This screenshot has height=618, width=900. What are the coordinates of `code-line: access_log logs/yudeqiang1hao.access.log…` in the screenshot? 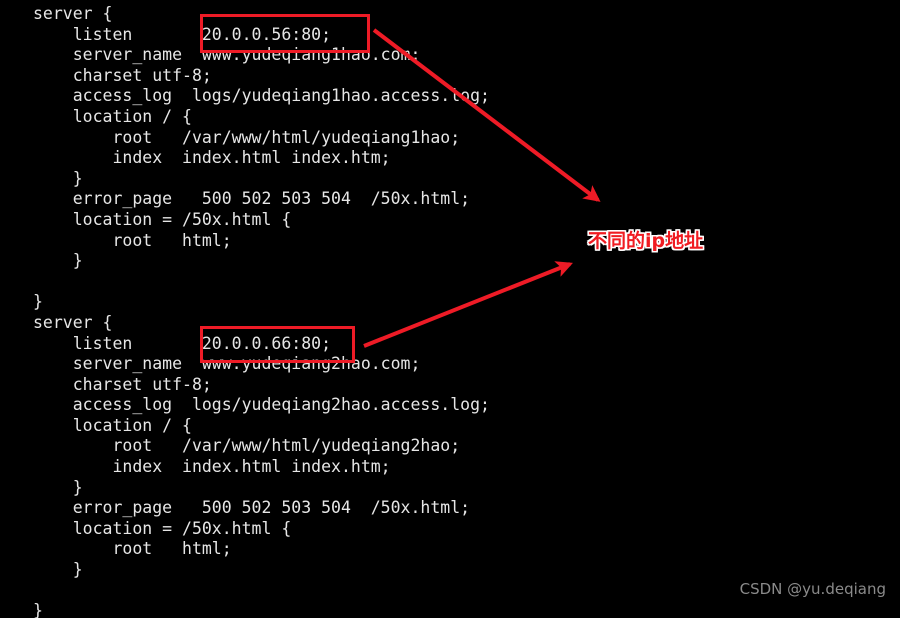 It's located at (261, 96).